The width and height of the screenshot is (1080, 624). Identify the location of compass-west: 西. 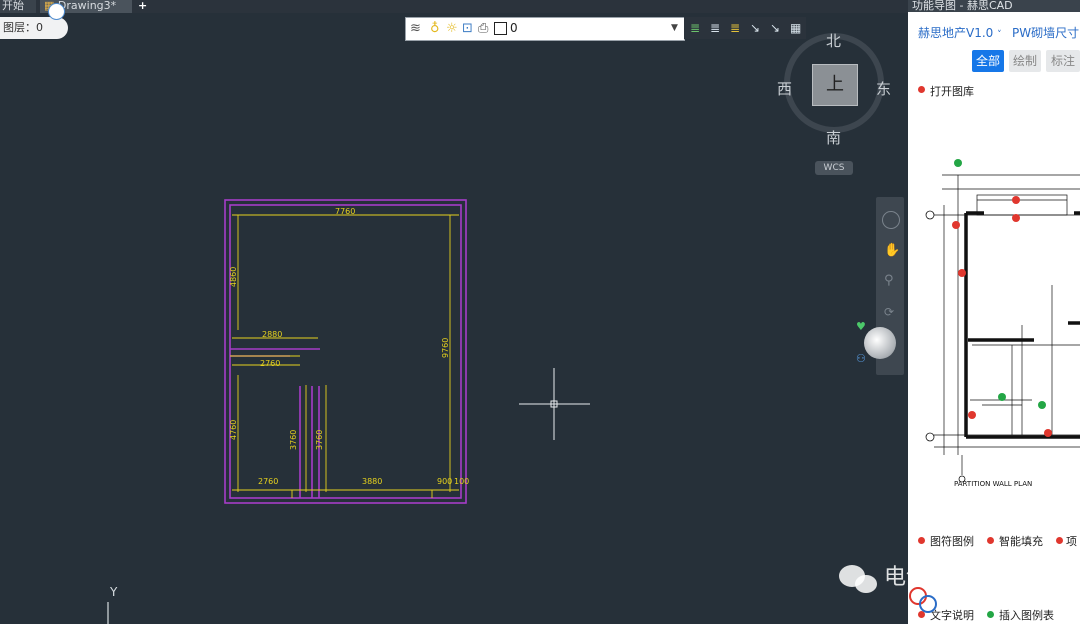
(784, 88).